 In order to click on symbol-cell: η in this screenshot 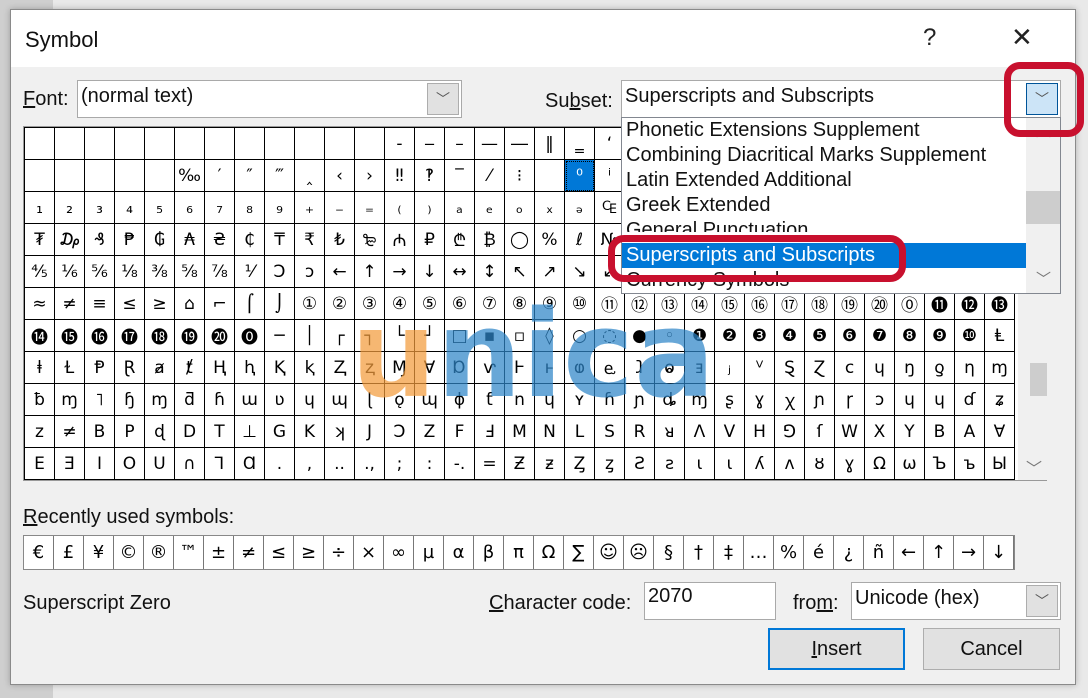, I will do `click(970, 368)`.